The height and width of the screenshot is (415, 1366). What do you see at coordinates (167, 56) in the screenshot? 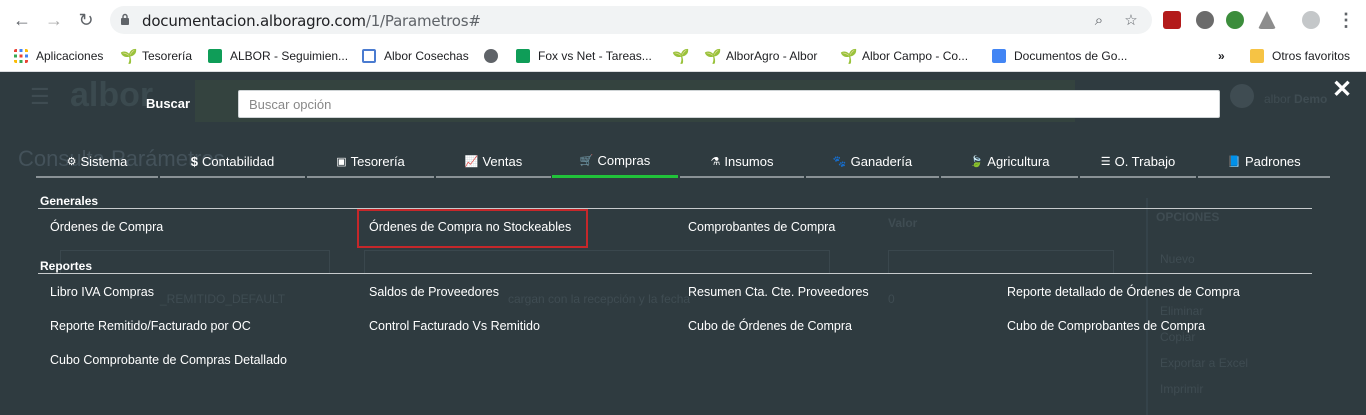
I see `bookmark-label: Tesorería` at bounding box center [167, 56].